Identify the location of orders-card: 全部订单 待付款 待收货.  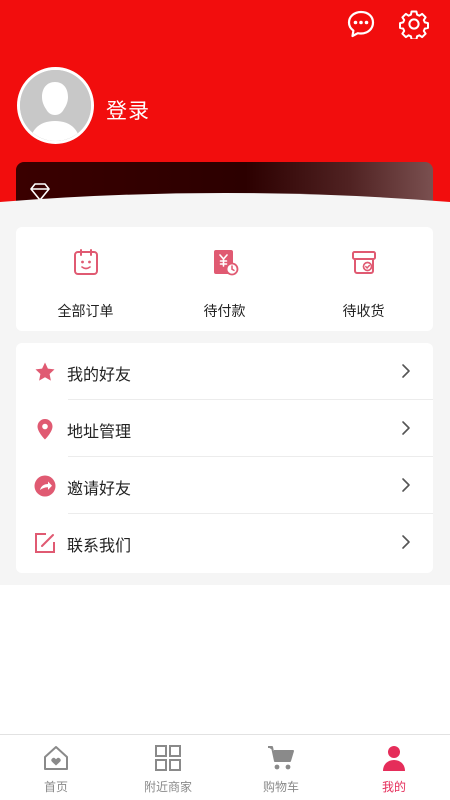
(224, 279).